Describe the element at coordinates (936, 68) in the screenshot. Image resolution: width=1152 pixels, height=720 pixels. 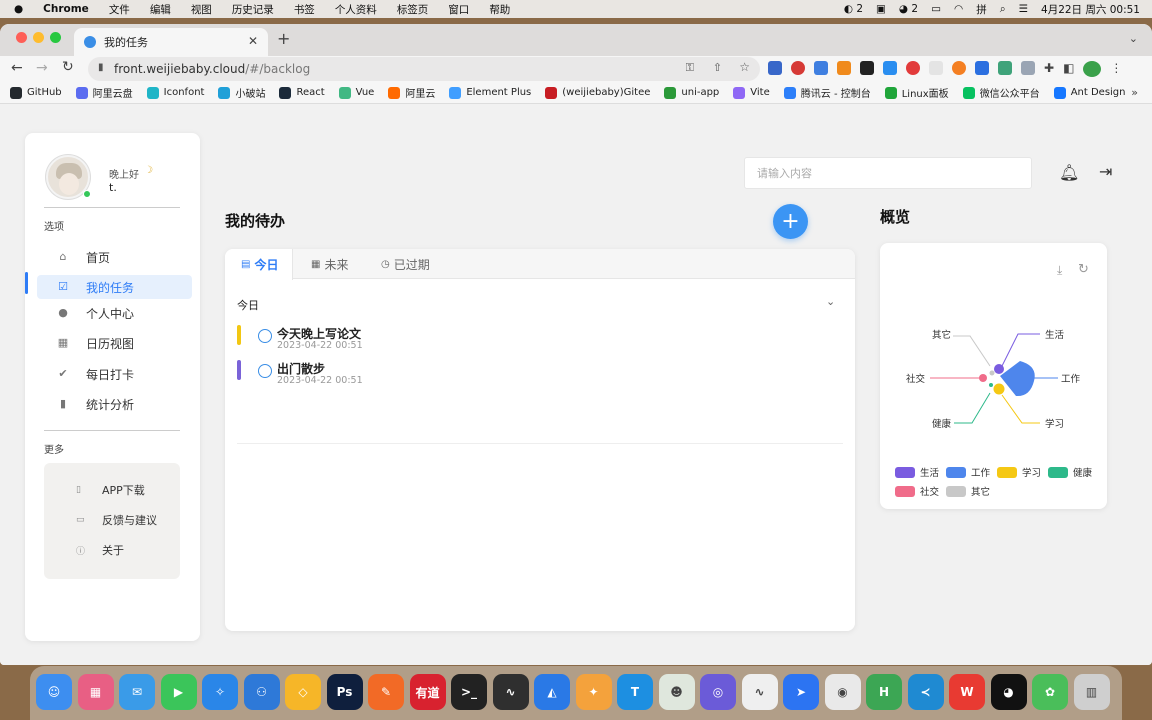
I see `extension-blank-icon` at that location.